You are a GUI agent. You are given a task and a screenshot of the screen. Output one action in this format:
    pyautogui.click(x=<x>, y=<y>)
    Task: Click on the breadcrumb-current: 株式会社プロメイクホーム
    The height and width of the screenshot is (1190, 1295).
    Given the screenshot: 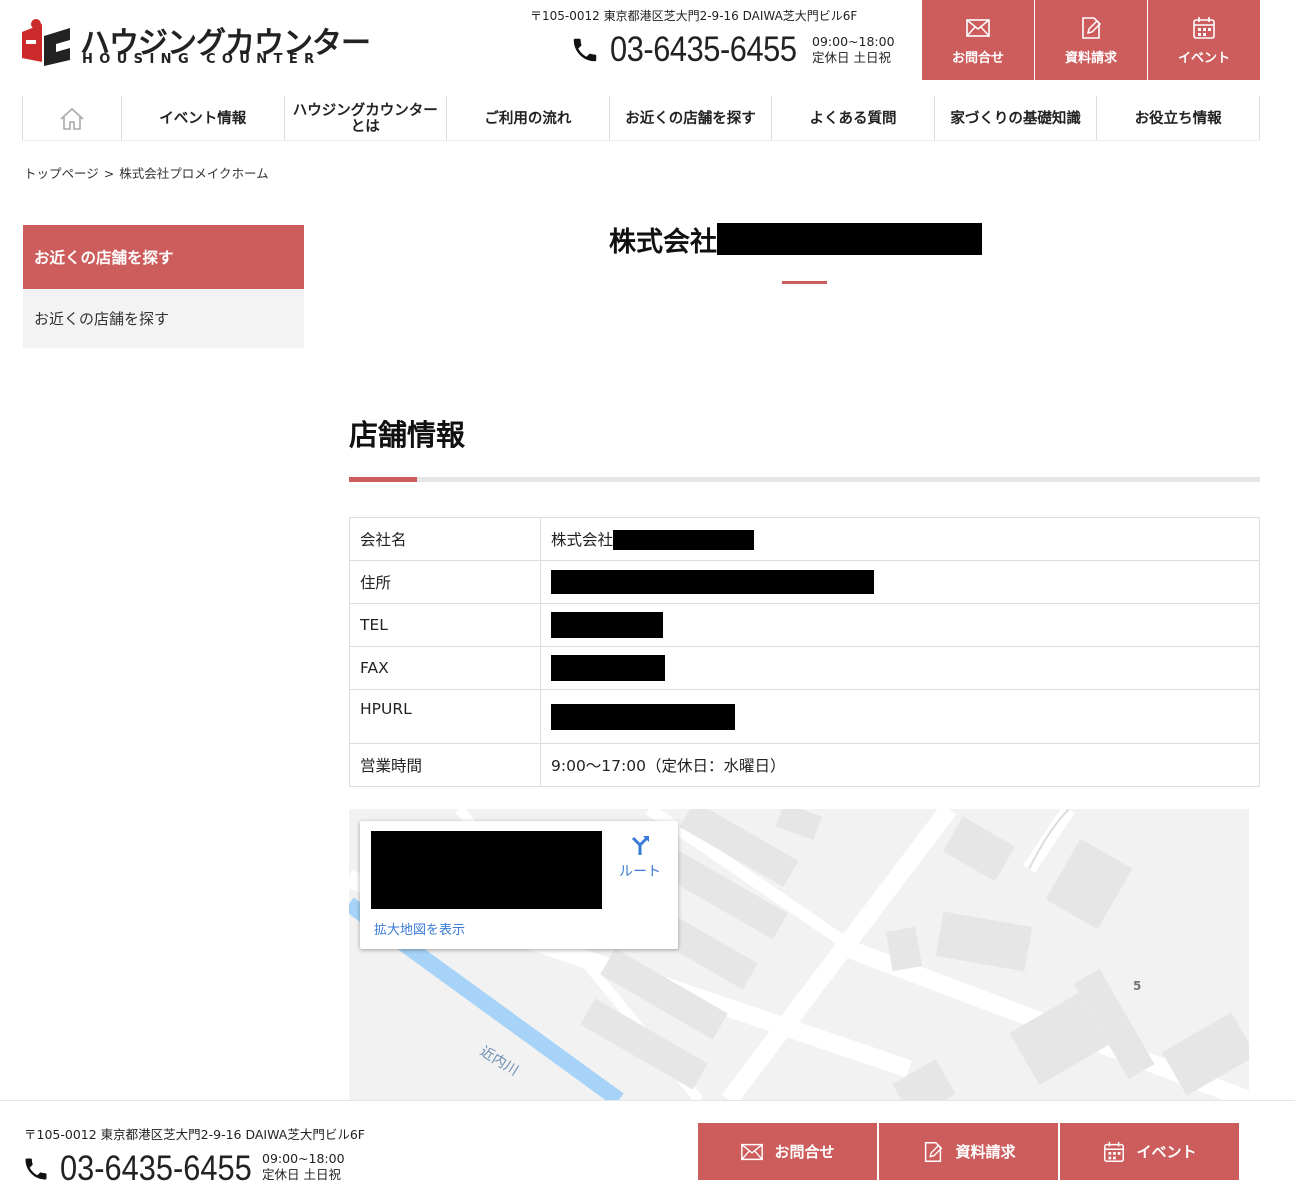 What is the action you would take?
    pyautogui.click(x=194, y=173)
    